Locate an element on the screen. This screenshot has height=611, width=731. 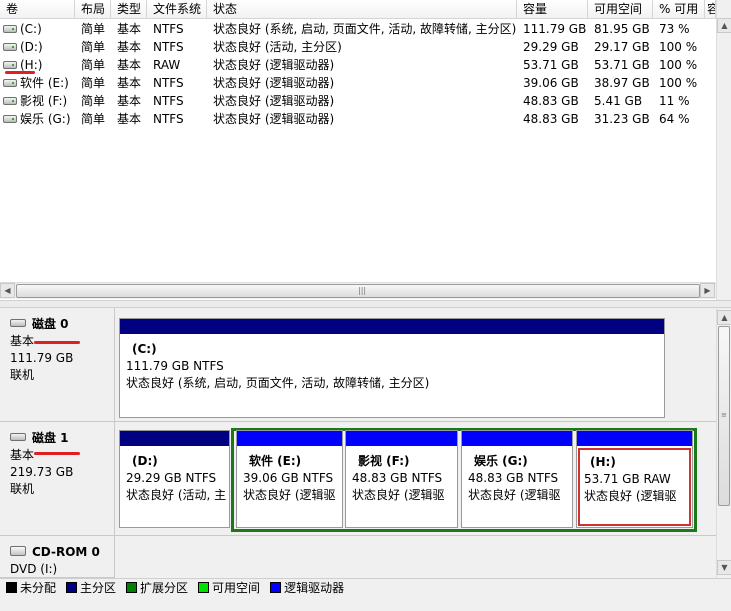
column-header-filesystem: 文件系统 is located at coordinates (177, 9).